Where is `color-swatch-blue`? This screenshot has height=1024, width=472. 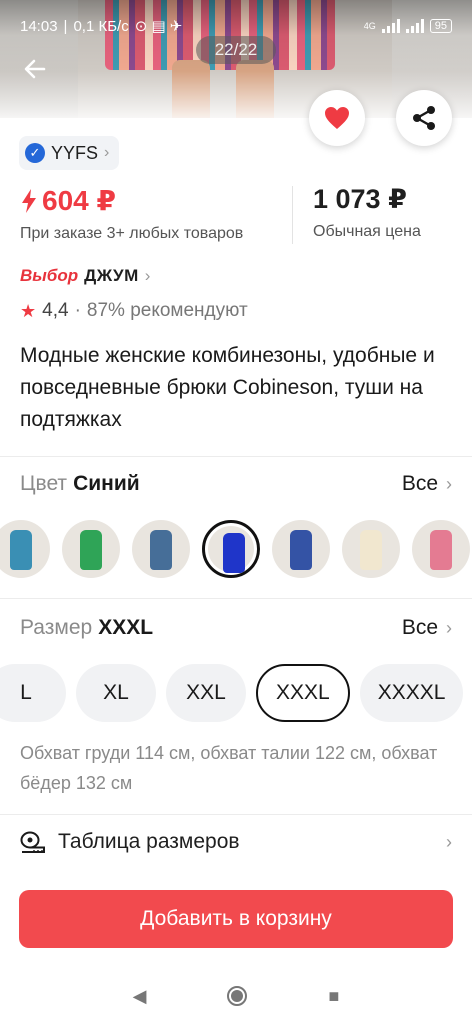 color-swatch-blue is located at coordinates (231, 549).